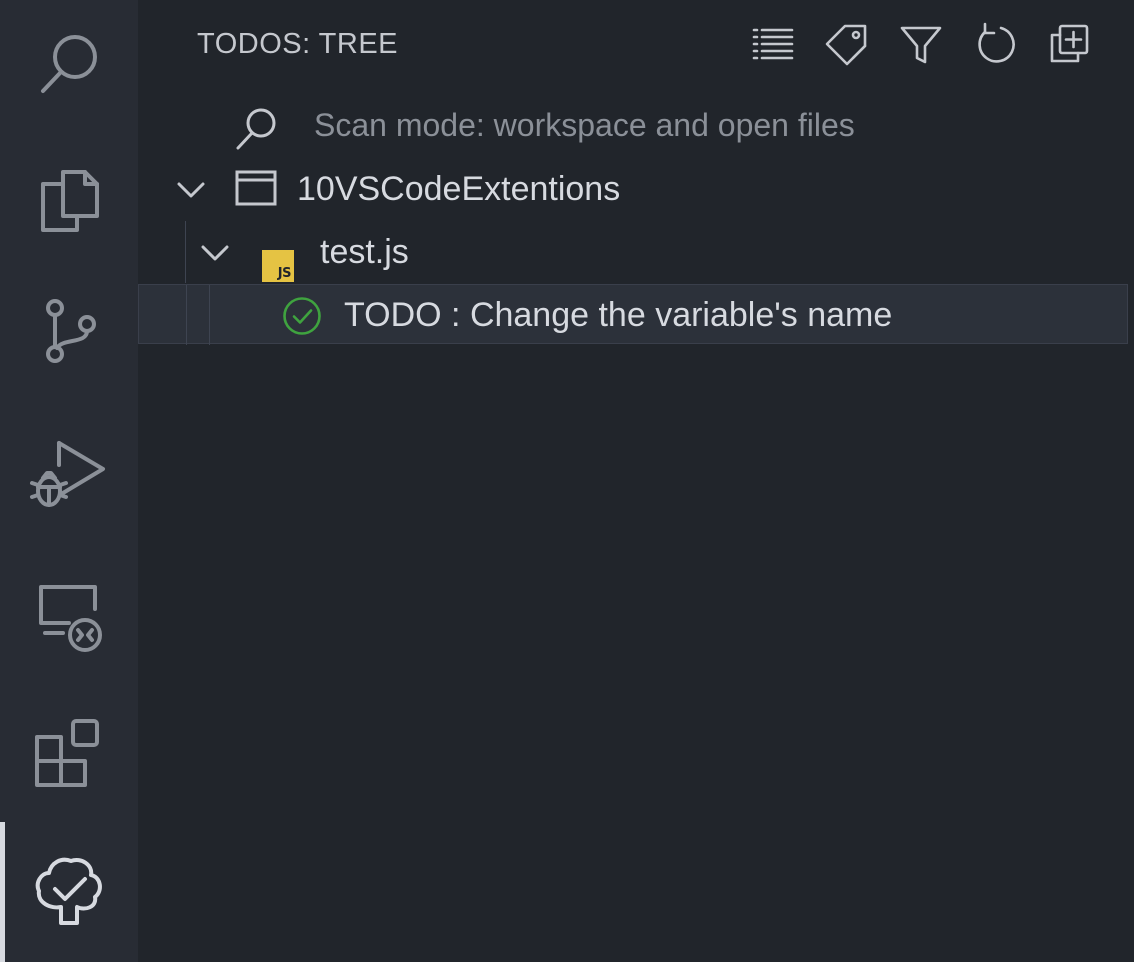 Image resolution: width=1134 pixels, height=962 pixels. Describe the element at coordinates (70, 618) in the screenshot. I see `remote-explorer-icon` at that location.